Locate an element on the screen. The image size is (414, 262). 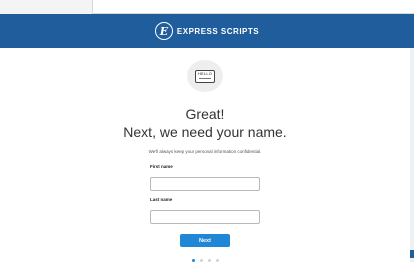
headline: Great! is located at coordinates (205, 114).